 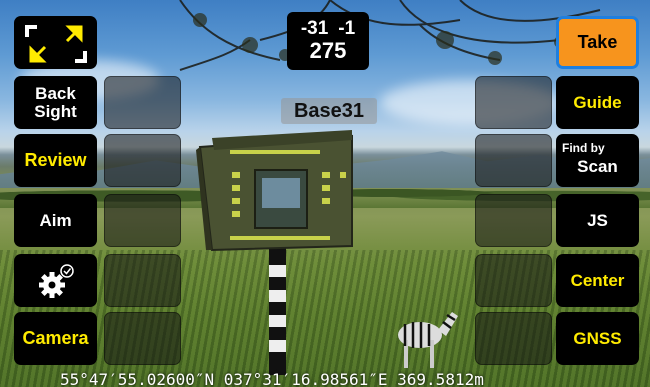 I want to click on aim-button: Aim, so click(x=55, y=220).